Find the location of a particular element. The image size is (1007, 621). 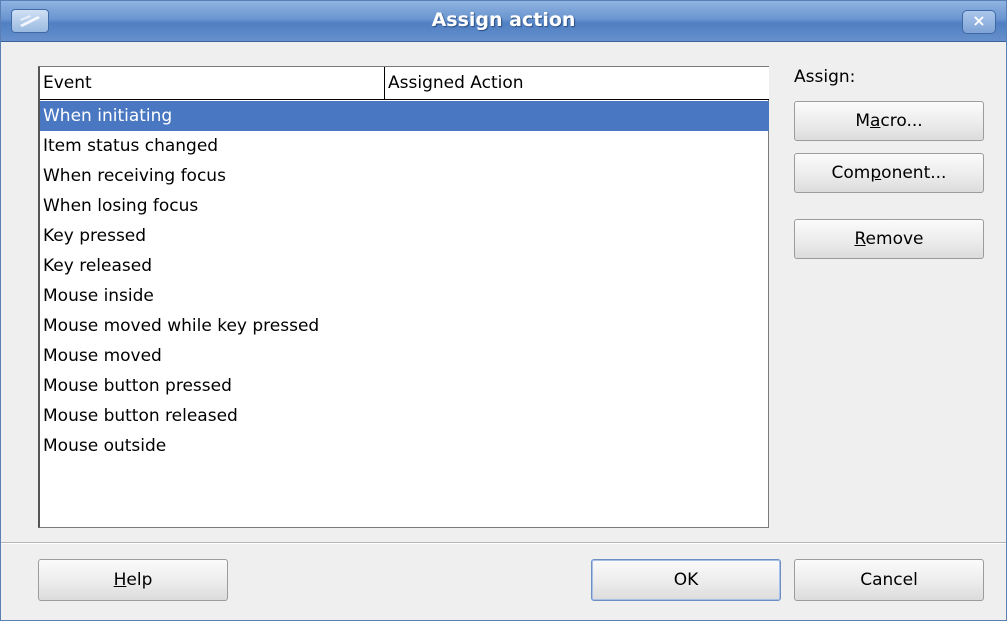

component-button-mnemonic: p is located at coordinates (876, 173).